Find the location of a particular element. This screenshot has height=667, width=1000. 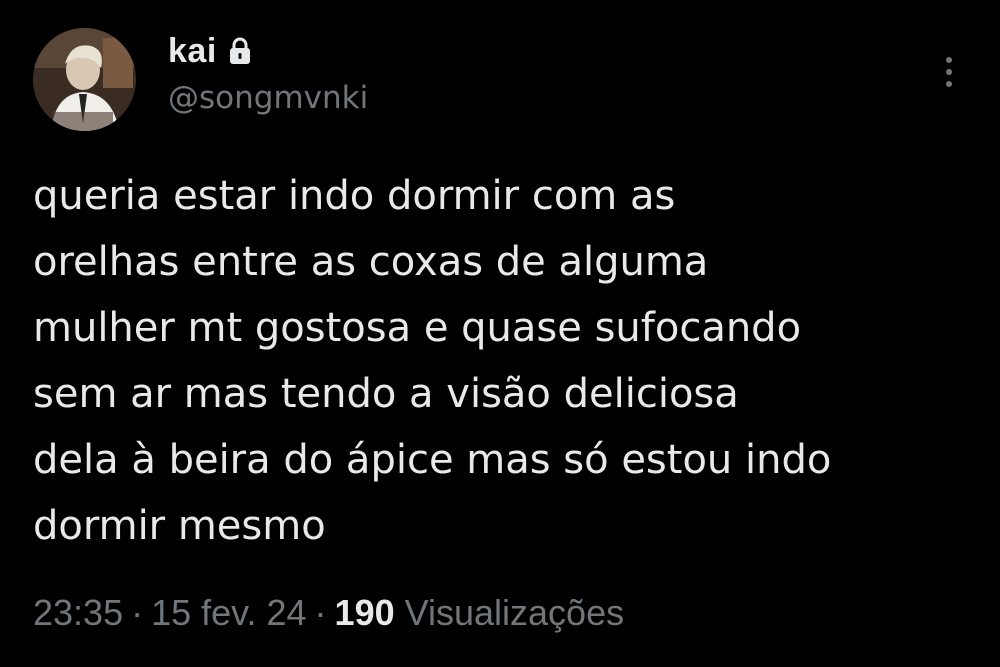

author-display-name: kai is located at coordinates (192, 51).